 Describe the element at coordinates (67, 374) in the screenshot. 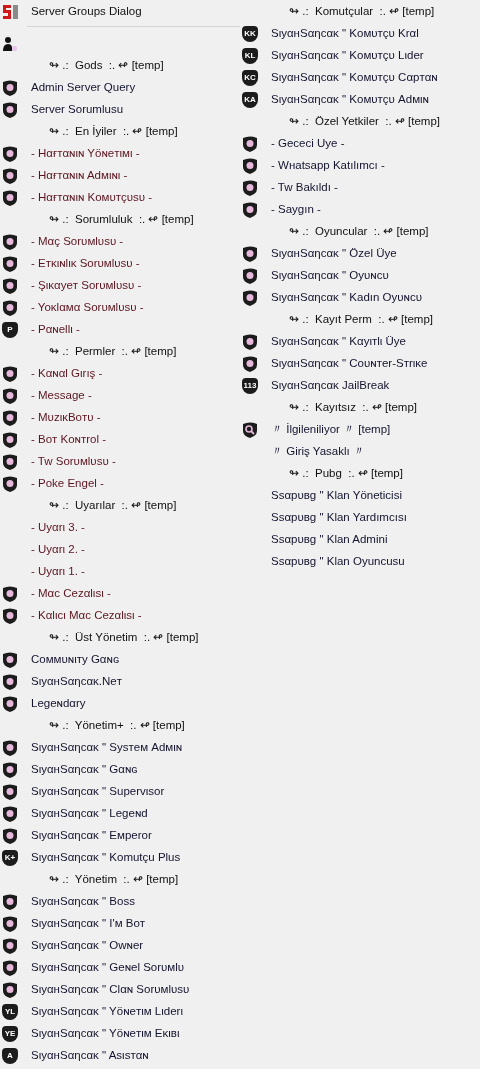

I see `group-item: - Kαɴαl Gιrış -` at that location.